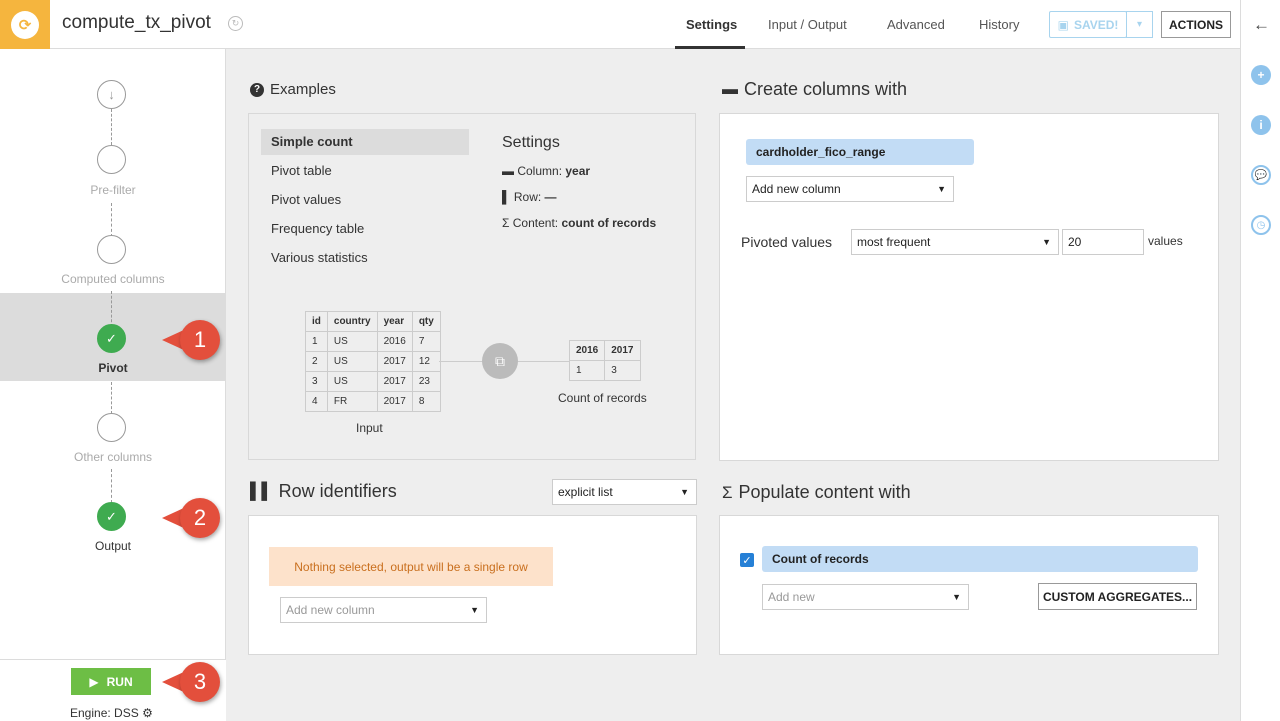 This screenshot has width=1280, height=721. I want to click on save-button: ▣ SAVED!, so click(1088, 24).